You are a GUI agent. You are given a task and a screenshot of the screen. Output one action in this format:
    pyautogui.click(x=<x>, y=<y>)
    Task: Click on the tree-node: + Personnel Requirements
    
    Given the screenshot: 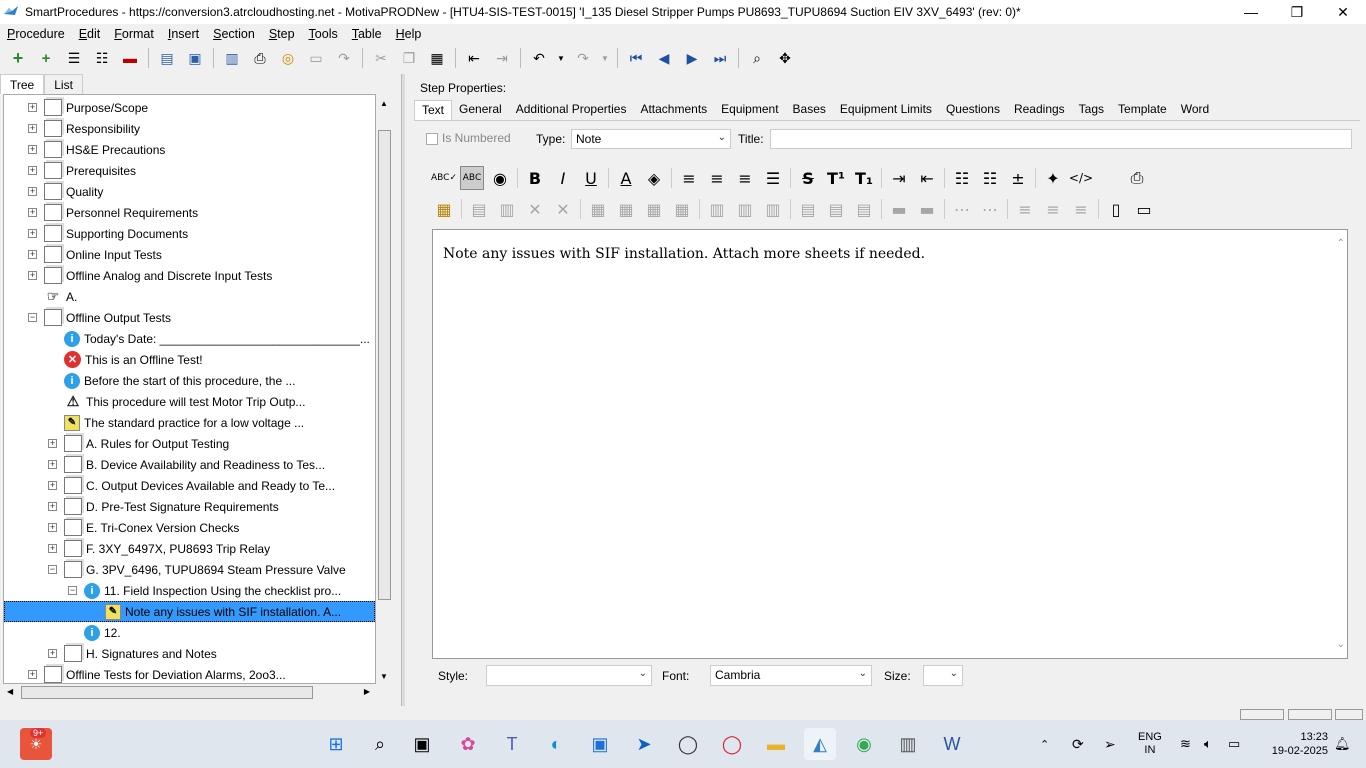 What is the action you would take?
    pyautogui.click(x=113, y=212)
    